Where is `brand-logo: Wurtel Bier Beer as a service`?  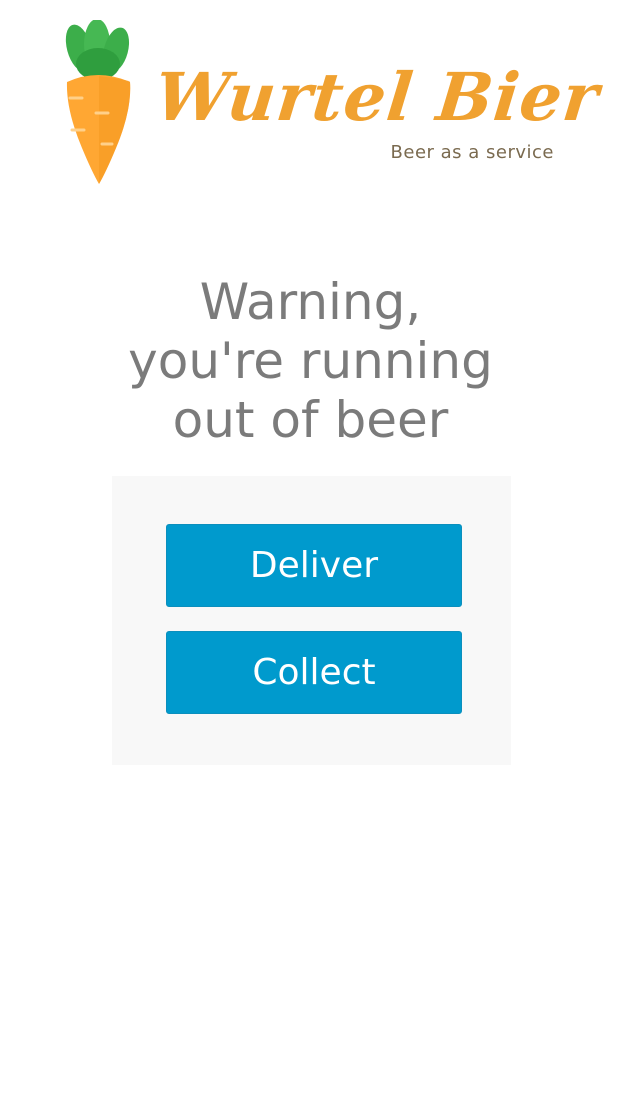
brand-logo: Wurtel Bier Beer as a service is located at coordinates (331, 104).